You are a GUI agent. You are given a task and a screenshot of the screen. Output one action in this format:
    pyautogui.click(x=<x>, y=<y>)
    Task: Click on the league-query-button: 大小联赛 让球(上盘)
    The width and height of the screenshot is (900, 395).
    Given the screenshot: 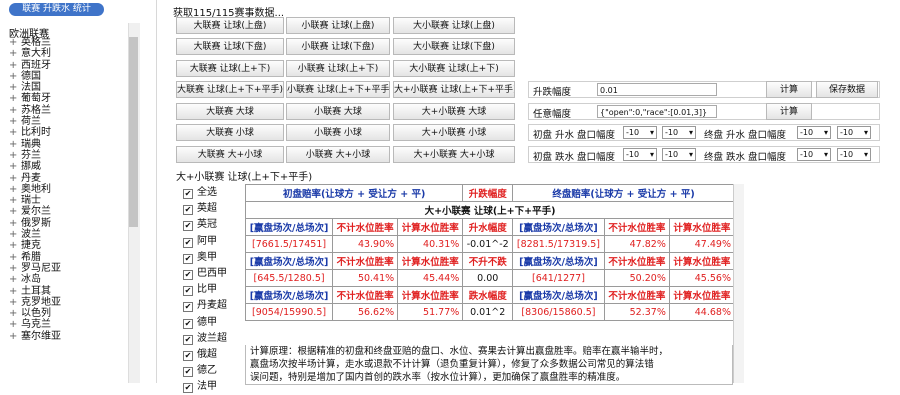 What is the action you would take?
    pyautogui.click(x=454, y=25)
    